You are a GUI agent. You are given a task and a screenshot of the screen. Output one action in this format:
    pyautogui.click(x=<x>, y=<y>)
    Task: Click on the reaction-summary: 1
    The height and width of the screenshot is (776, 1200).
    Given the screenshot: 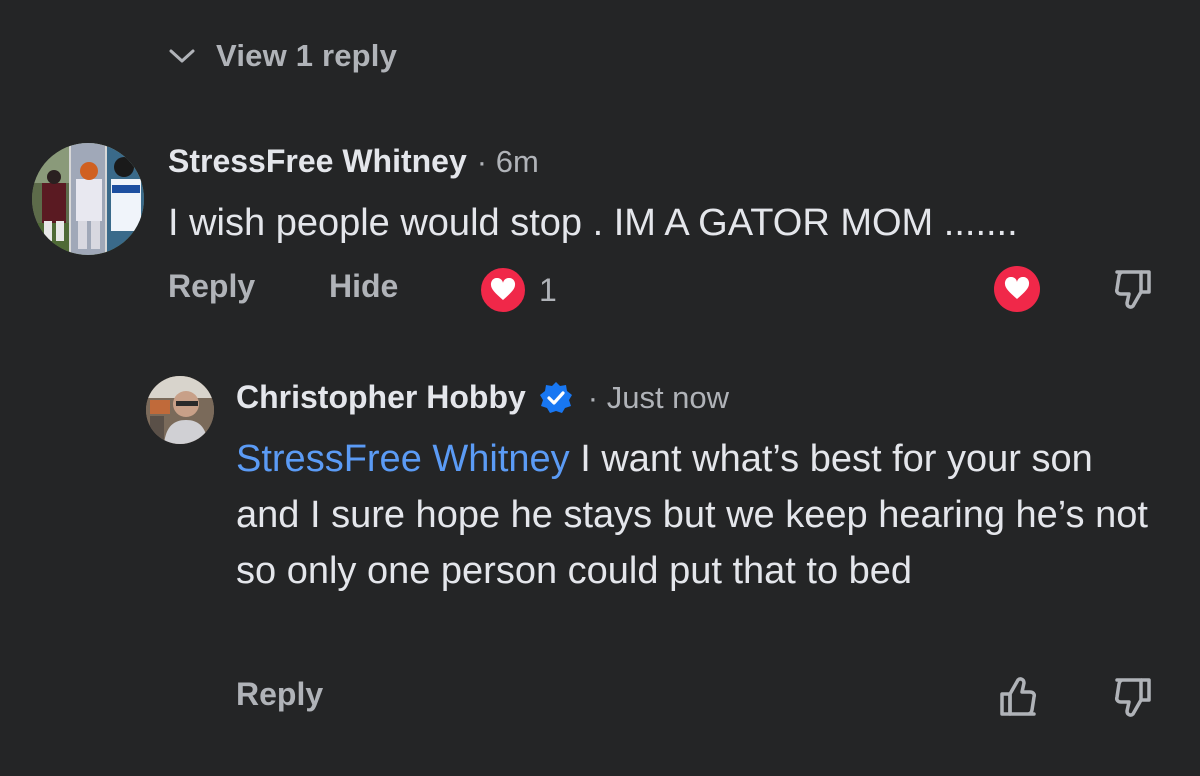 What is the action you would take?
    pyautogui.click(x=518, y=290)
    